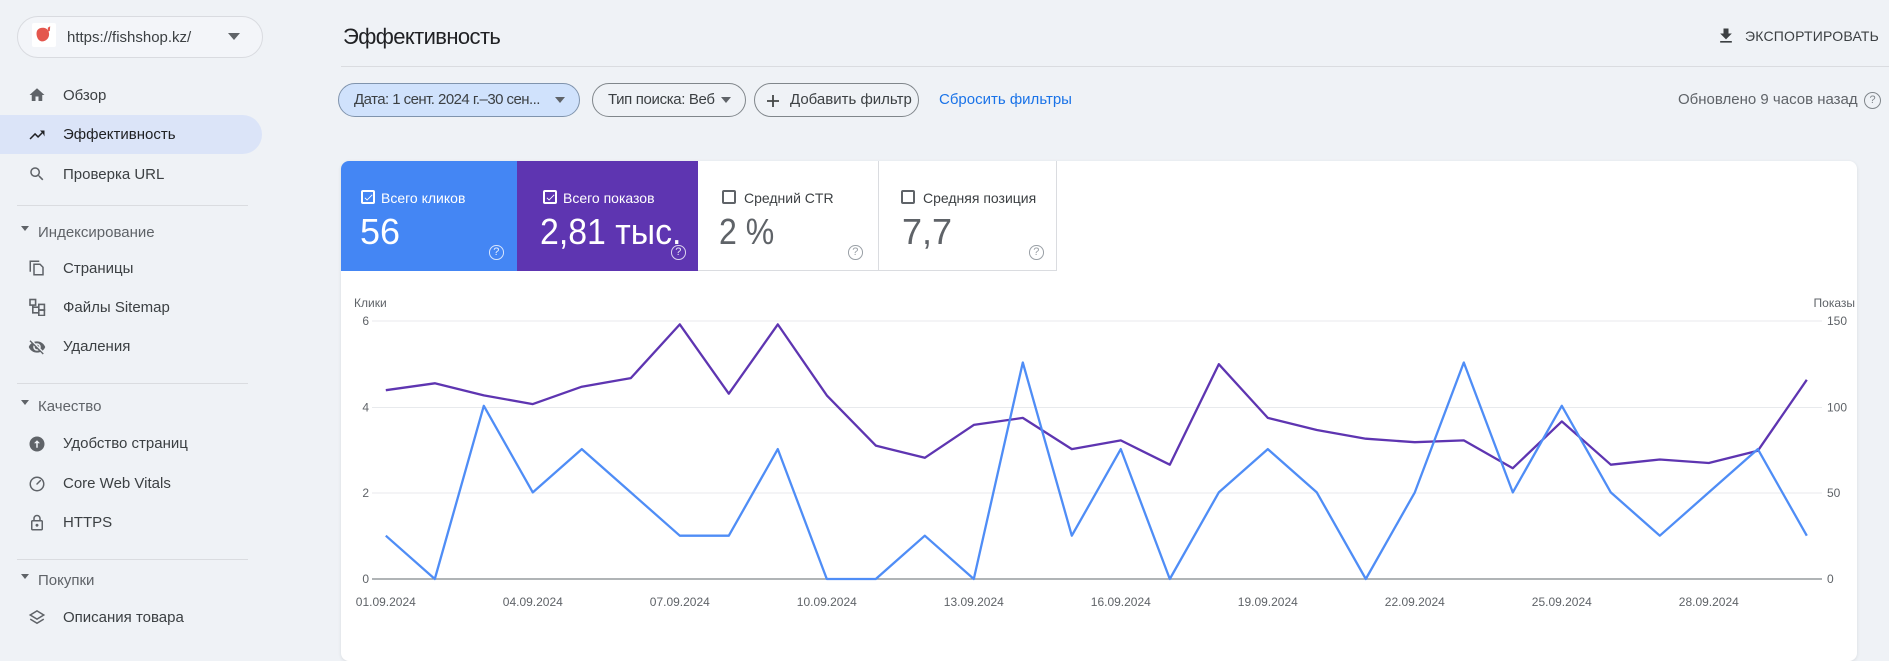  I want to click on svg-text: 50, so click(1834, 493).